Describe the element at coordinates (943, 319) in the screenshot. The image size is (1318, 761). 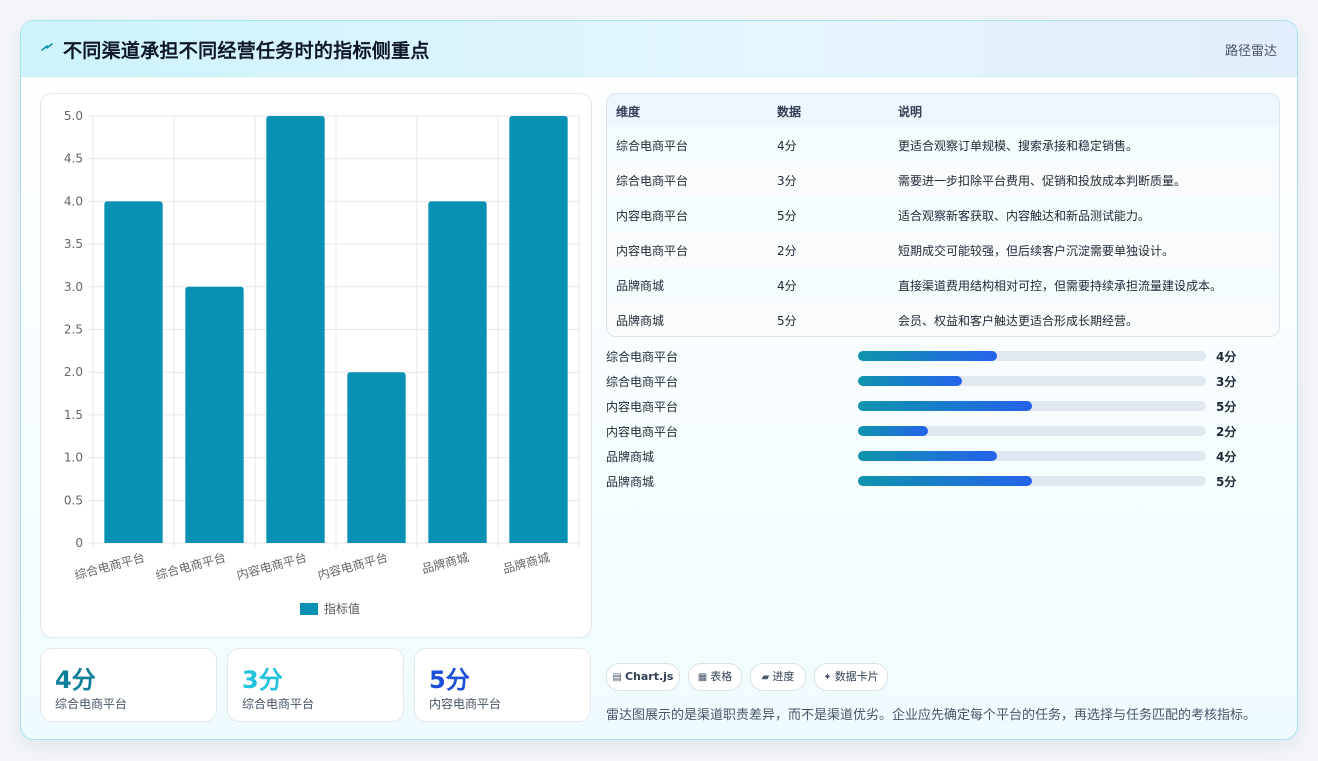
I see `table-row: 品牌商城 5分 会员、权益和客户触达更适合形成长期经营。` at that location.